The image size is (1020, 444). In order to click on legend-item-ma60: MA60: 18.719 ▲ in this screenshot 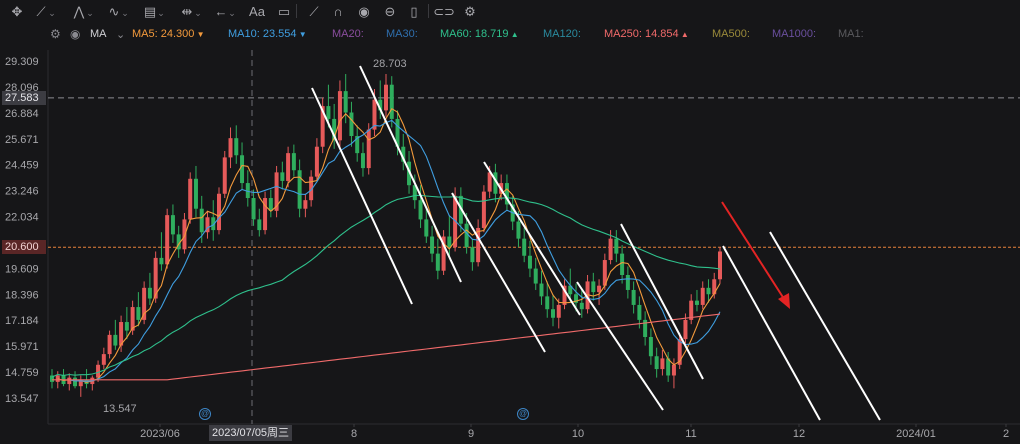, I will do `click(479, 34)`.